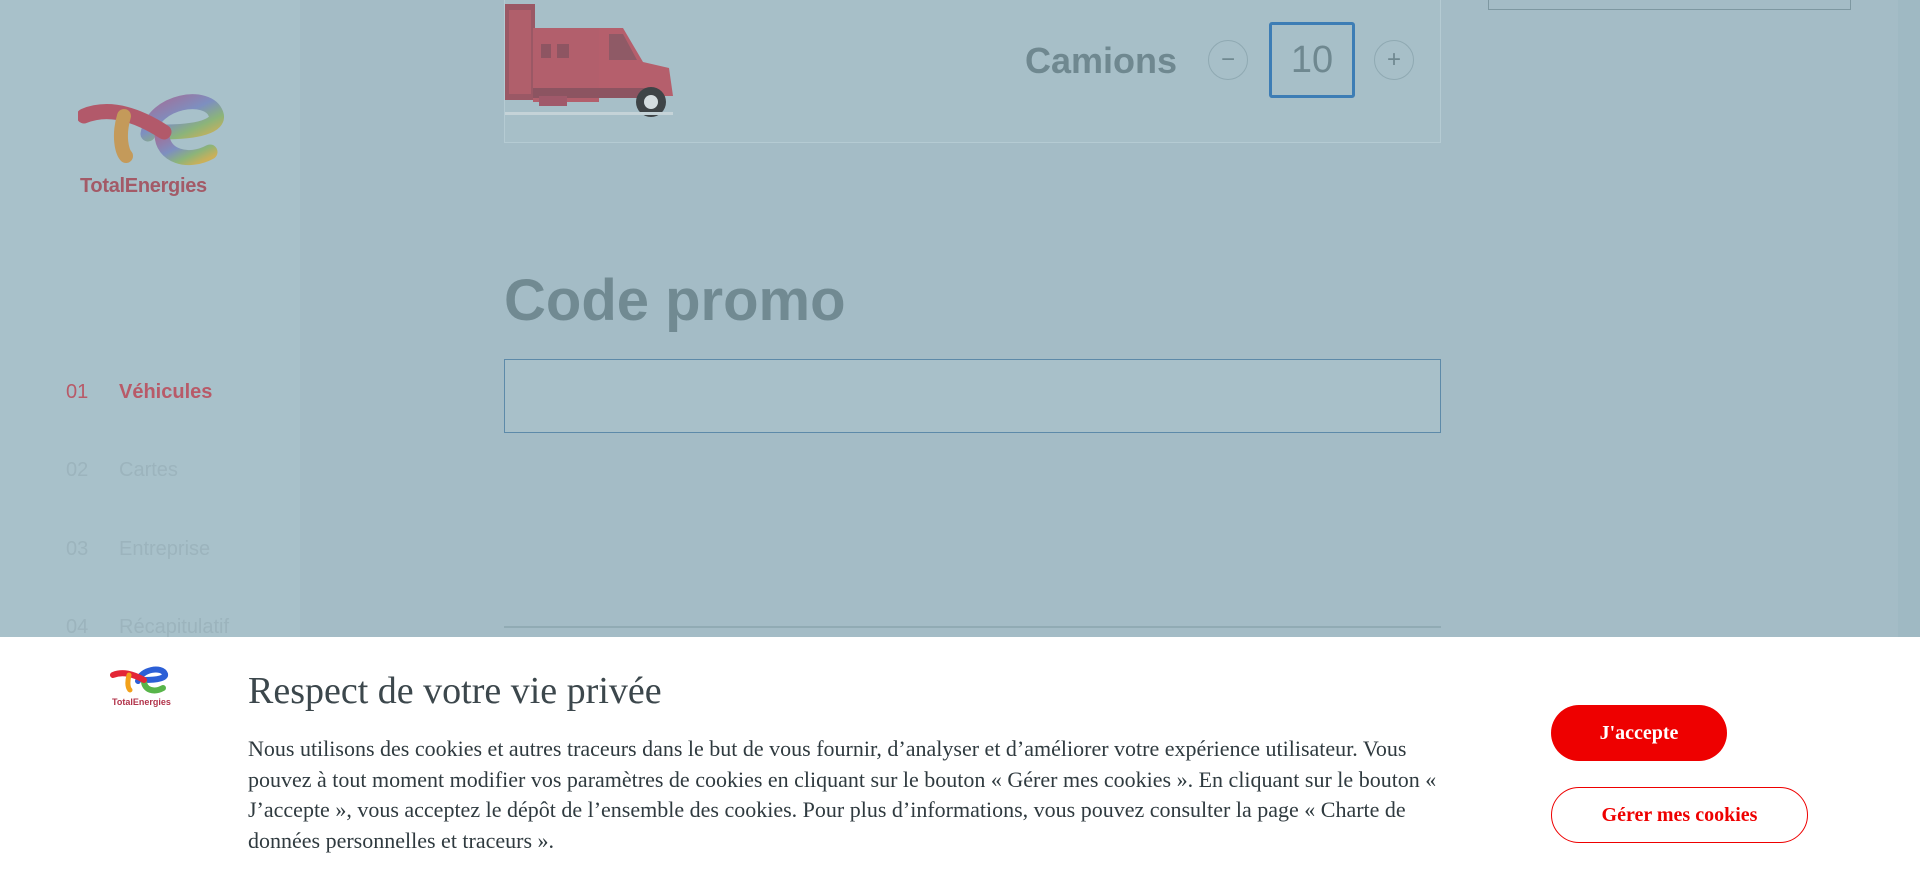 This screenshot has width=1920, height=880. What do you see at coordinates (593, 61) in the screenshot?
I see `truck-icon` at bounding box center [593, 61].